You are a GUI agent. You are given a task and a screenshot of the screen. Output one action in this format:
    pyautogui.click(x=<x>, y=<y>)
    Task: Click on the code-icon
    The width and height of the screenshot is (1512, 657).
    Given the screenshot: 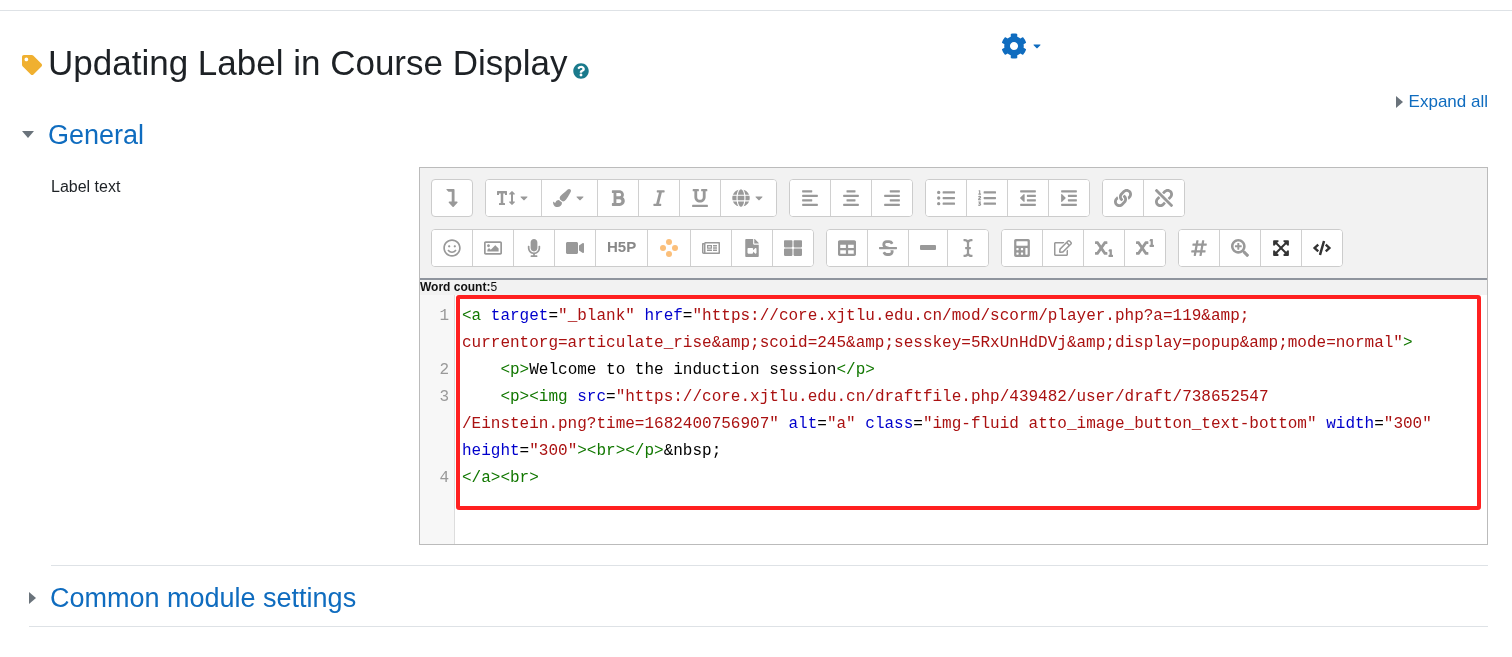 What is the action you would take?
    pyautogui.click(x=1322, y=247)
    